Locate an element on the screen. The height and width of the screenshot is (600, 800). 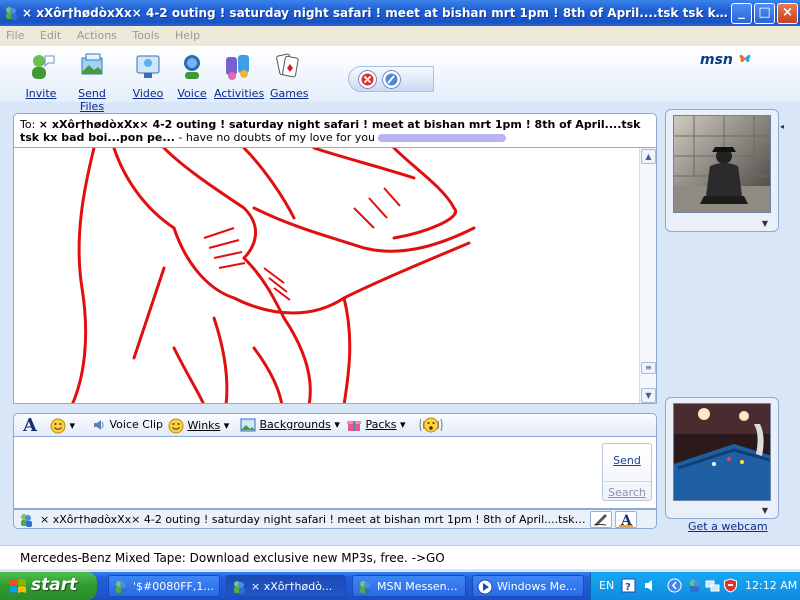
menu-file: File is located at coordinates (15, 35).